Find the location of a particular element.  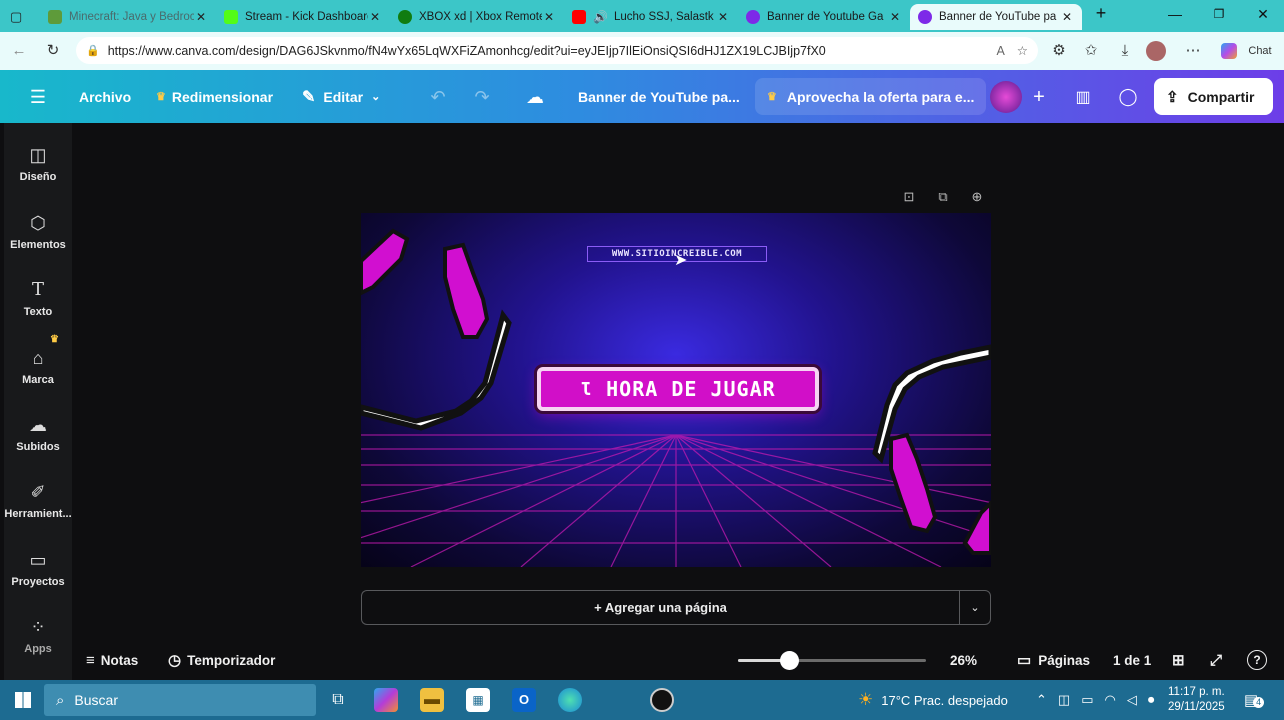

zoom-slider-handle is located at coordinates (789, 660).